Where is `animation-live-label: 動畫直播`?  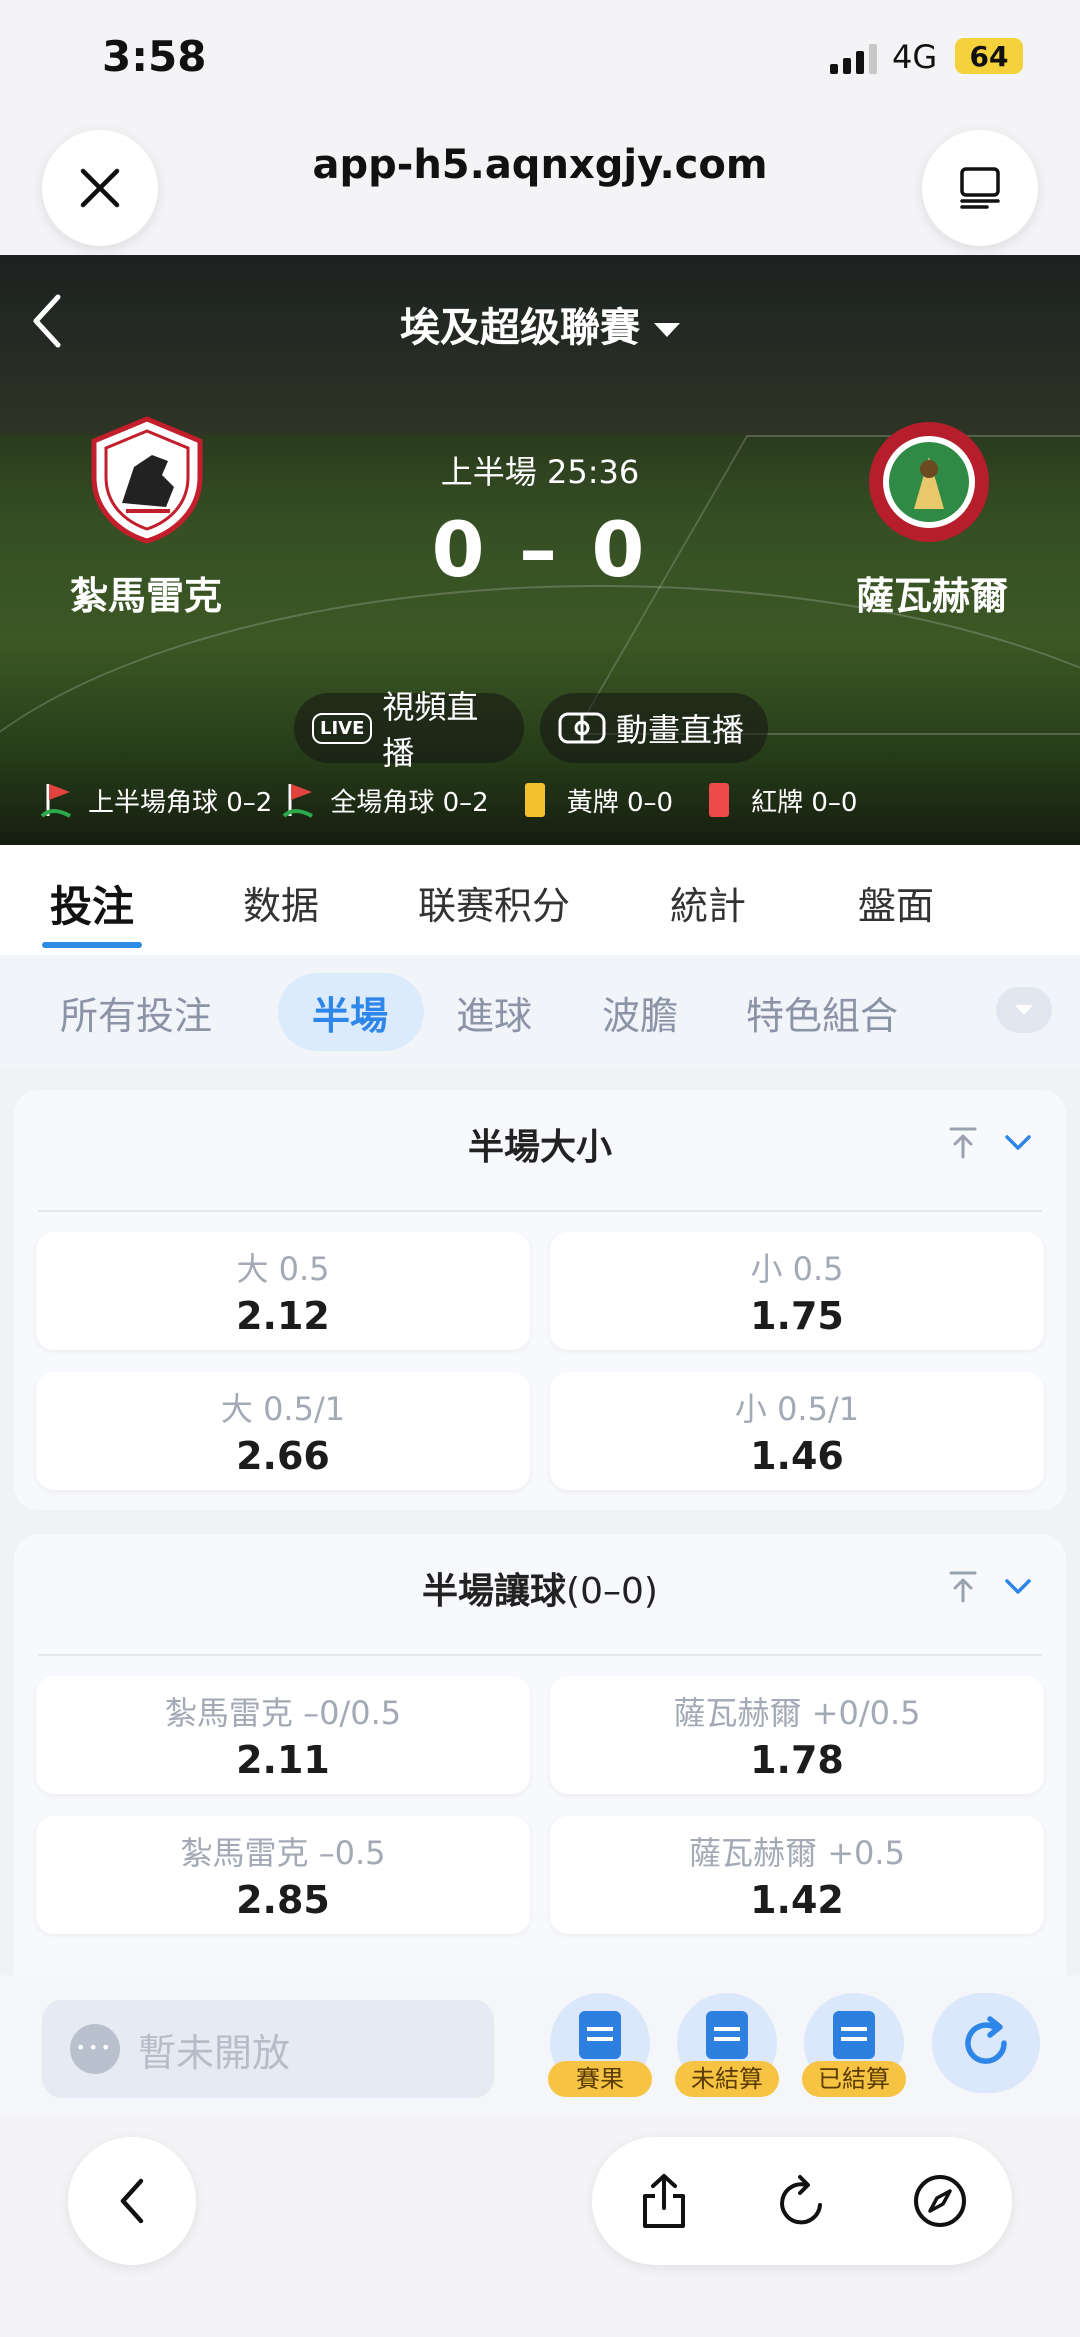 animation-live-label: 動畫直播 is located at coordinates (680, 730).